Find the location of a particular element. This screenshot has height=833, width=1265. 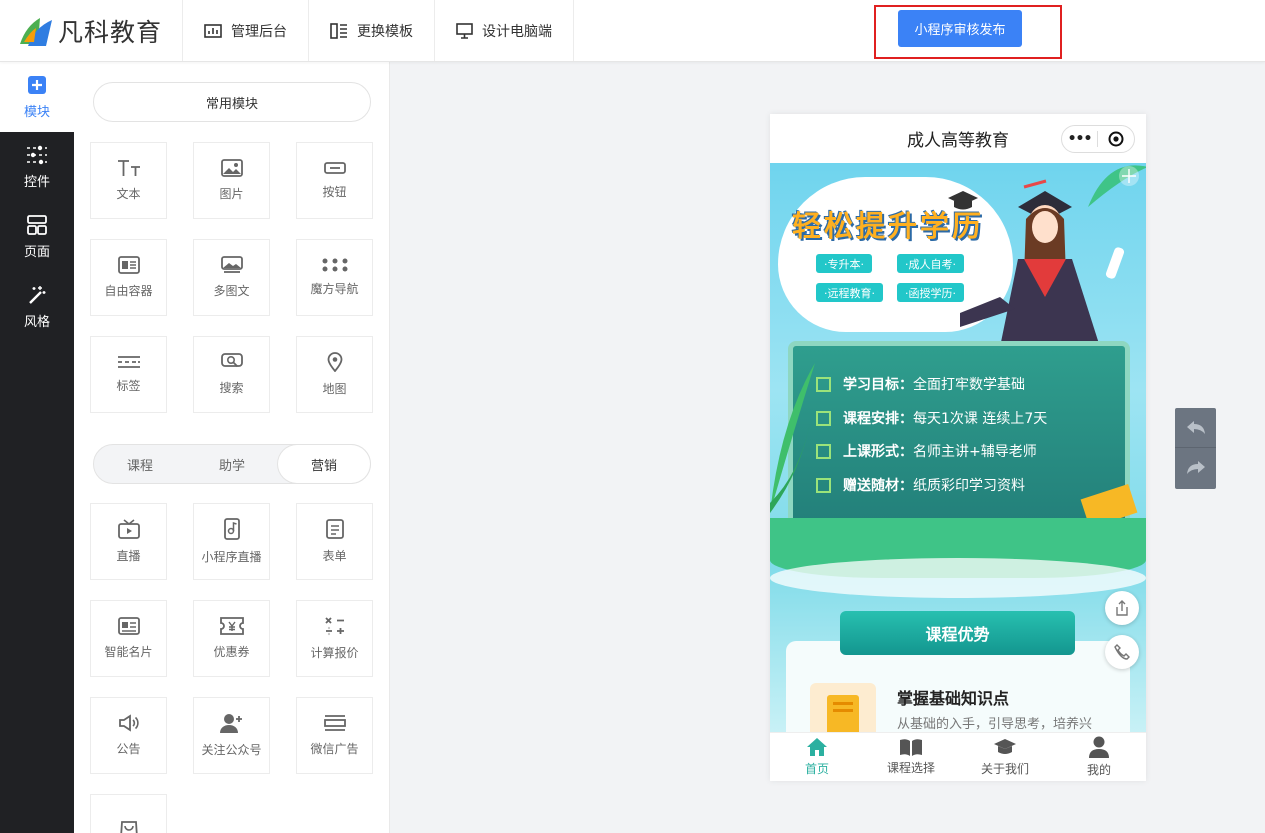

tag-icon is located at coordinates (128, 362).